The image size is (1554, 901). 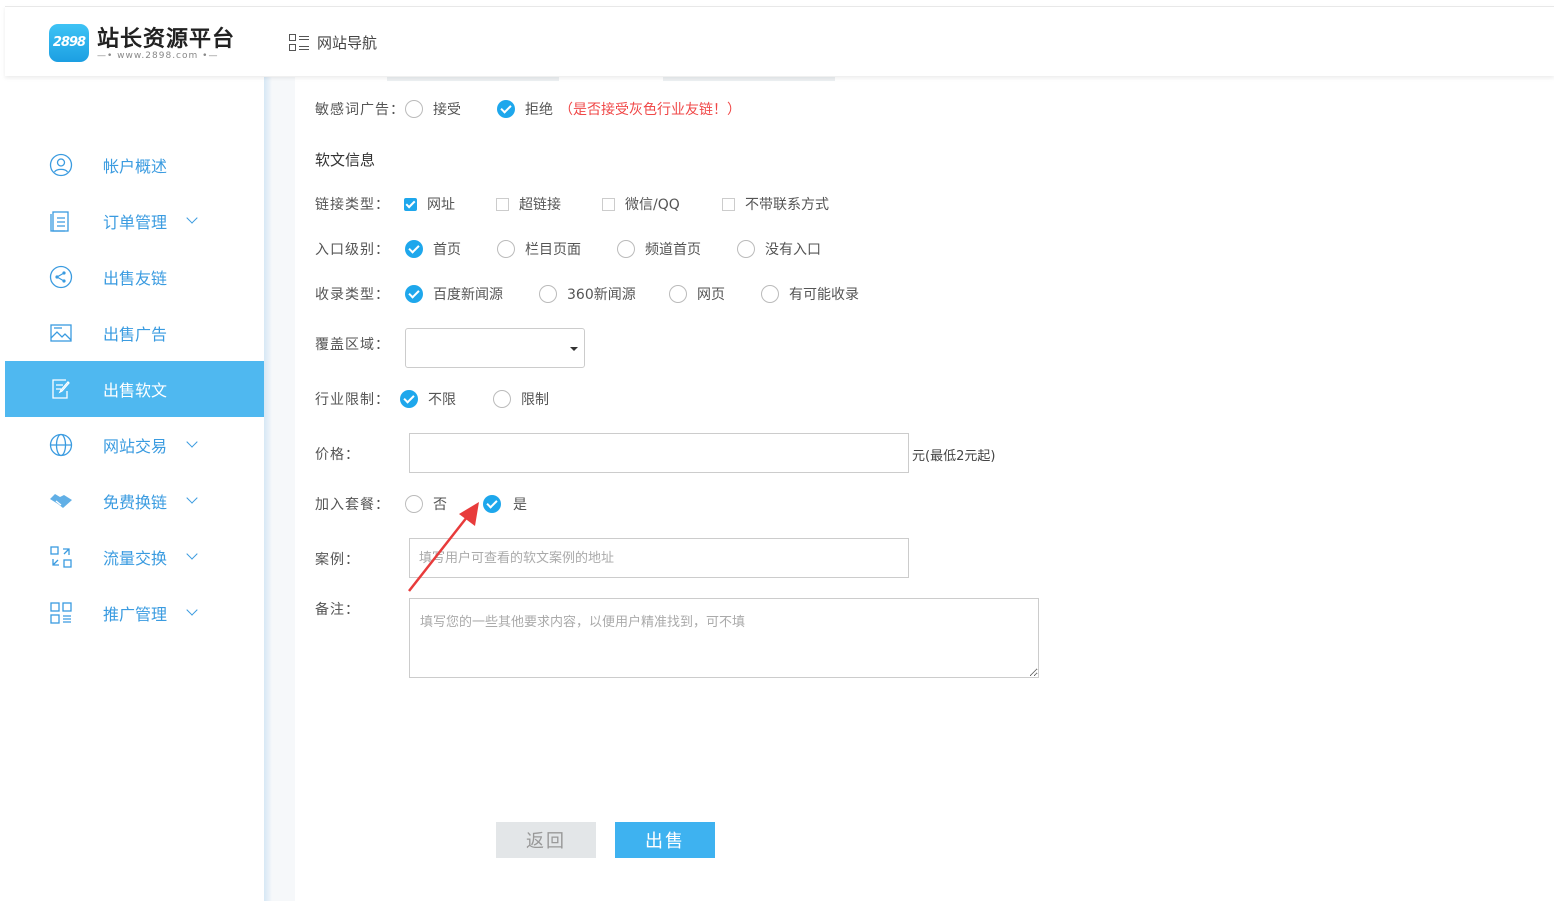 What do you see at coordinates (539, 110) in the screenshot?
I see `option-label: 拒绝` at bounding box center [539, 110].